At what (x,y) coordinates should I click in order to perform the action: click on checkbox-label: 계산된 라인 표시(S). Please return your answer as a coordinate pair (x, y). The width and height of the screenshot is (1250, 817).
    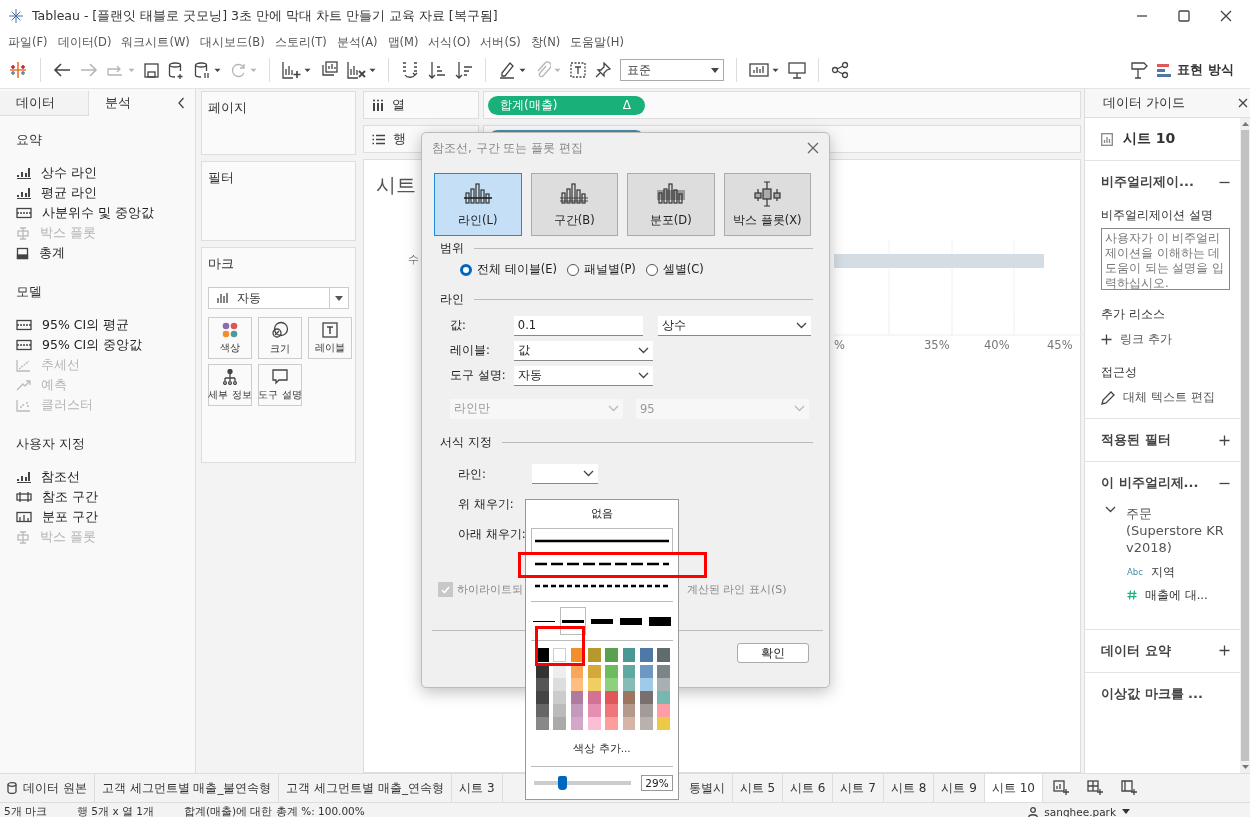
    Looking at the image, I should click on (737, 589).